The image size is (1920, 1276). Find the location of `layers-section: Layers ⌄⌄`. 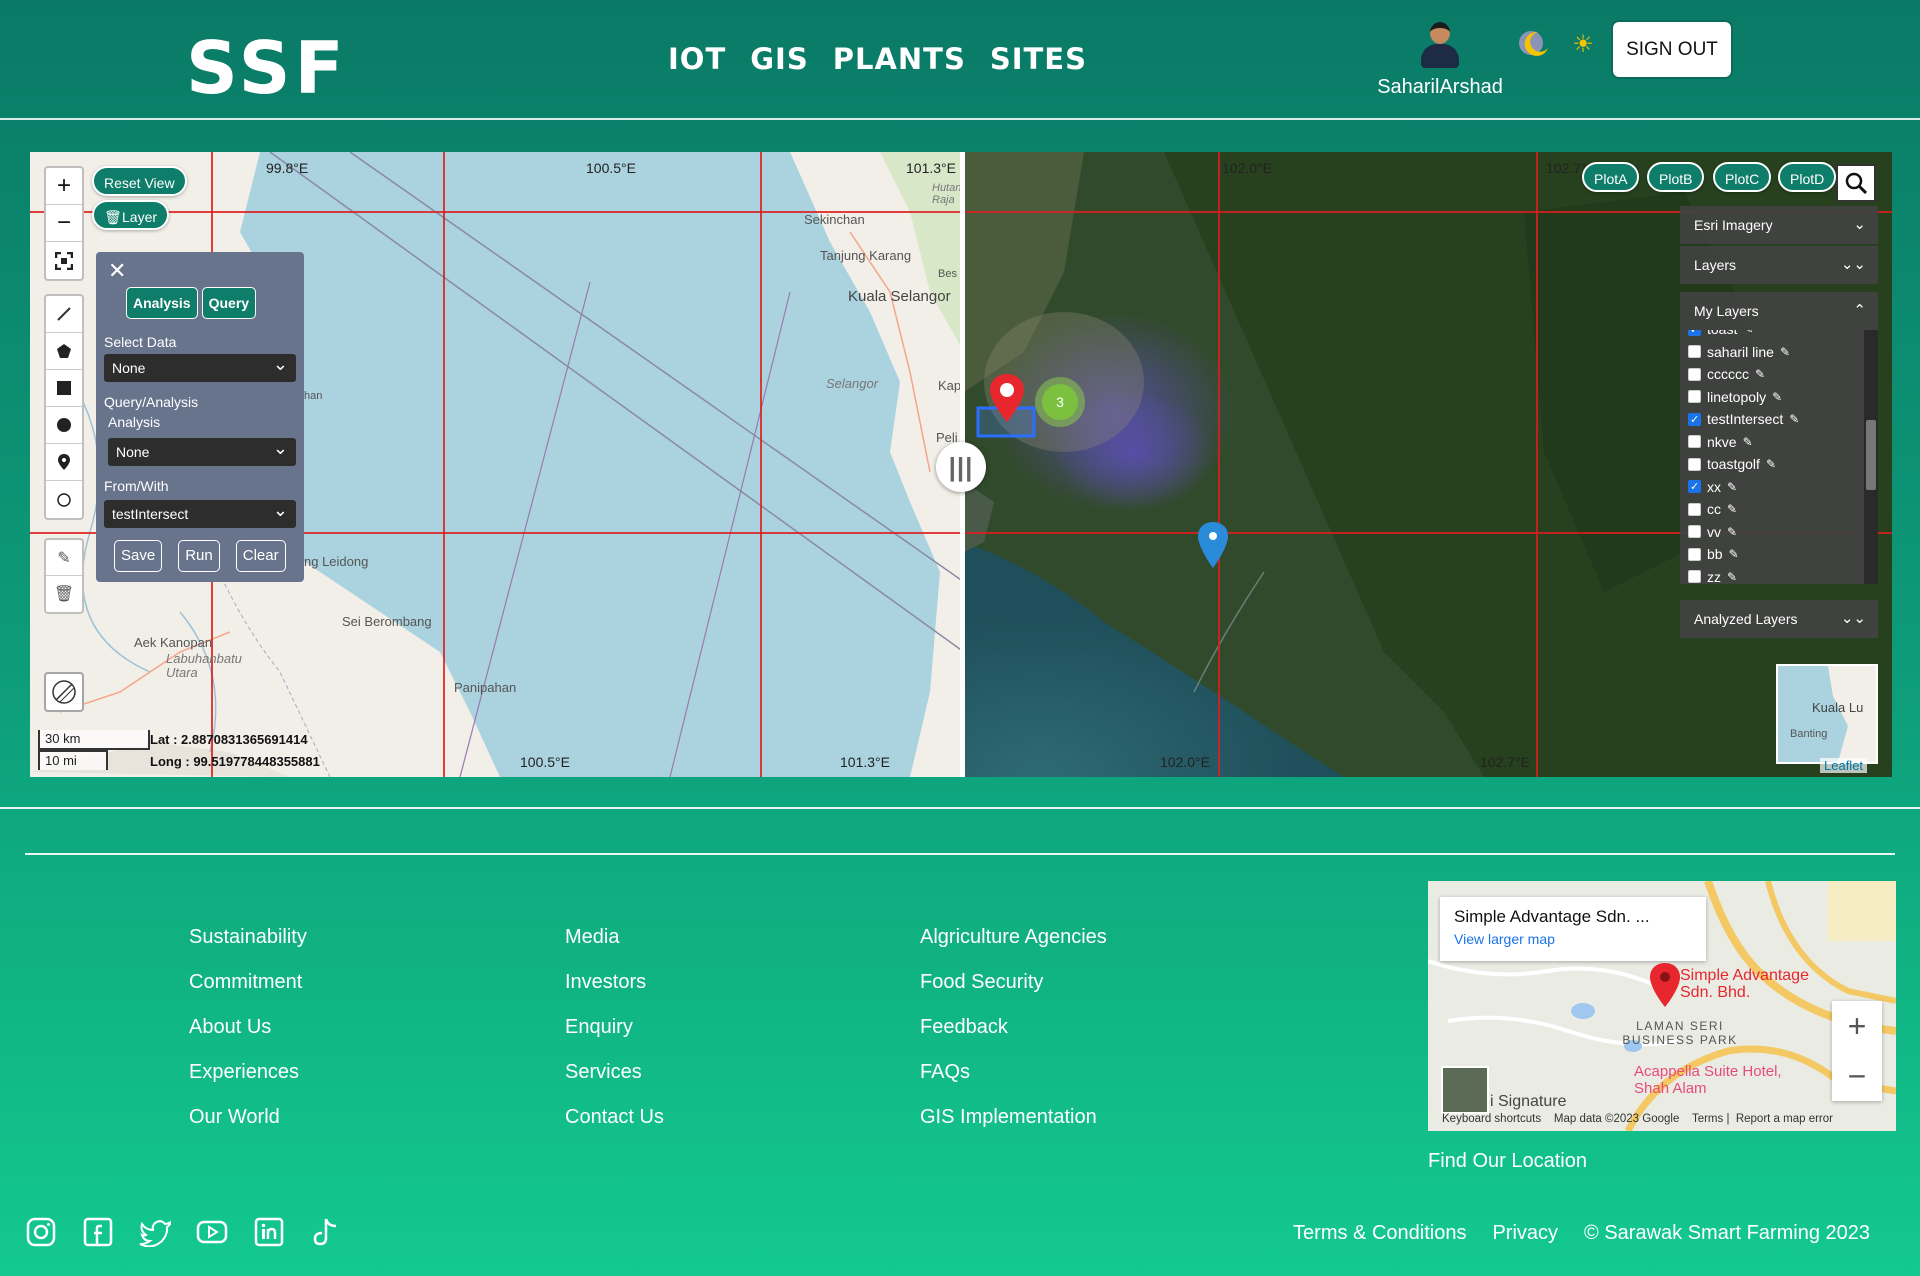

layers-section: Layers ⌄⌄ is located at coordinates (1779, 265).